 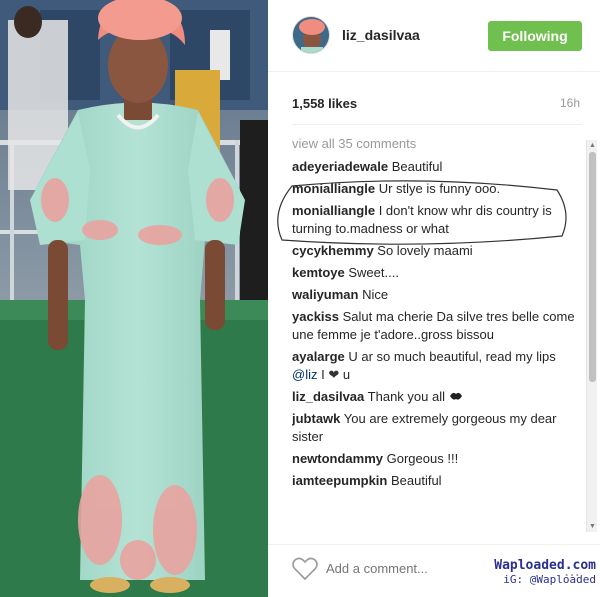 What do you see at coordinates (354, 143) in the screenshot?
I see `view-all-comments-link: view all 35 comments` at bounding box center [354, 143].